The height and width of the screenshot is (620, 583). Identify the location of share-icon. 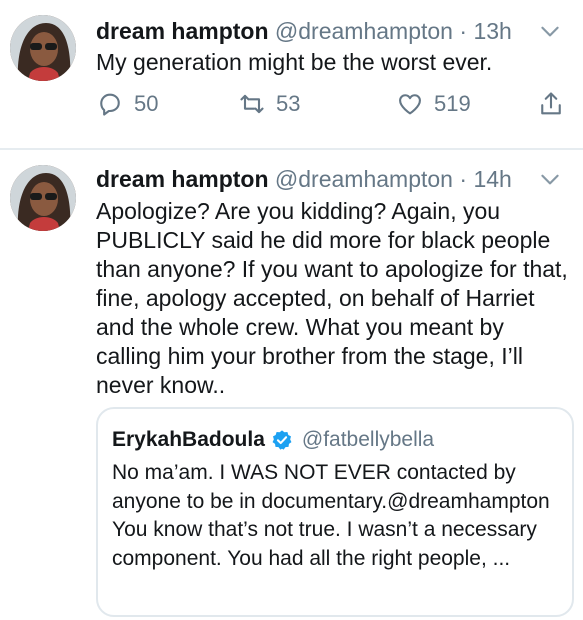
(551, 103).